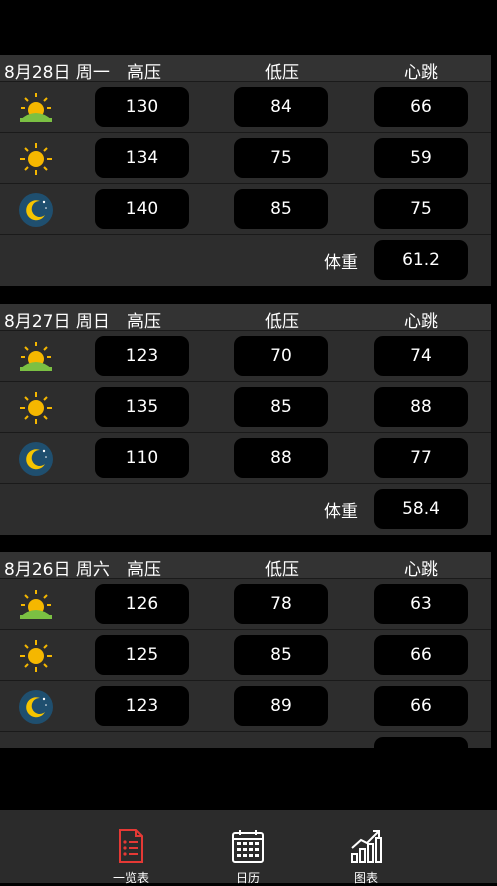 Image resolution: width=497 pixels, height=886 pixels. What do you see at coordinates (421, 260) in the screenshot?
I see `weight-value: 61.2` at bounding box center [421, 260].